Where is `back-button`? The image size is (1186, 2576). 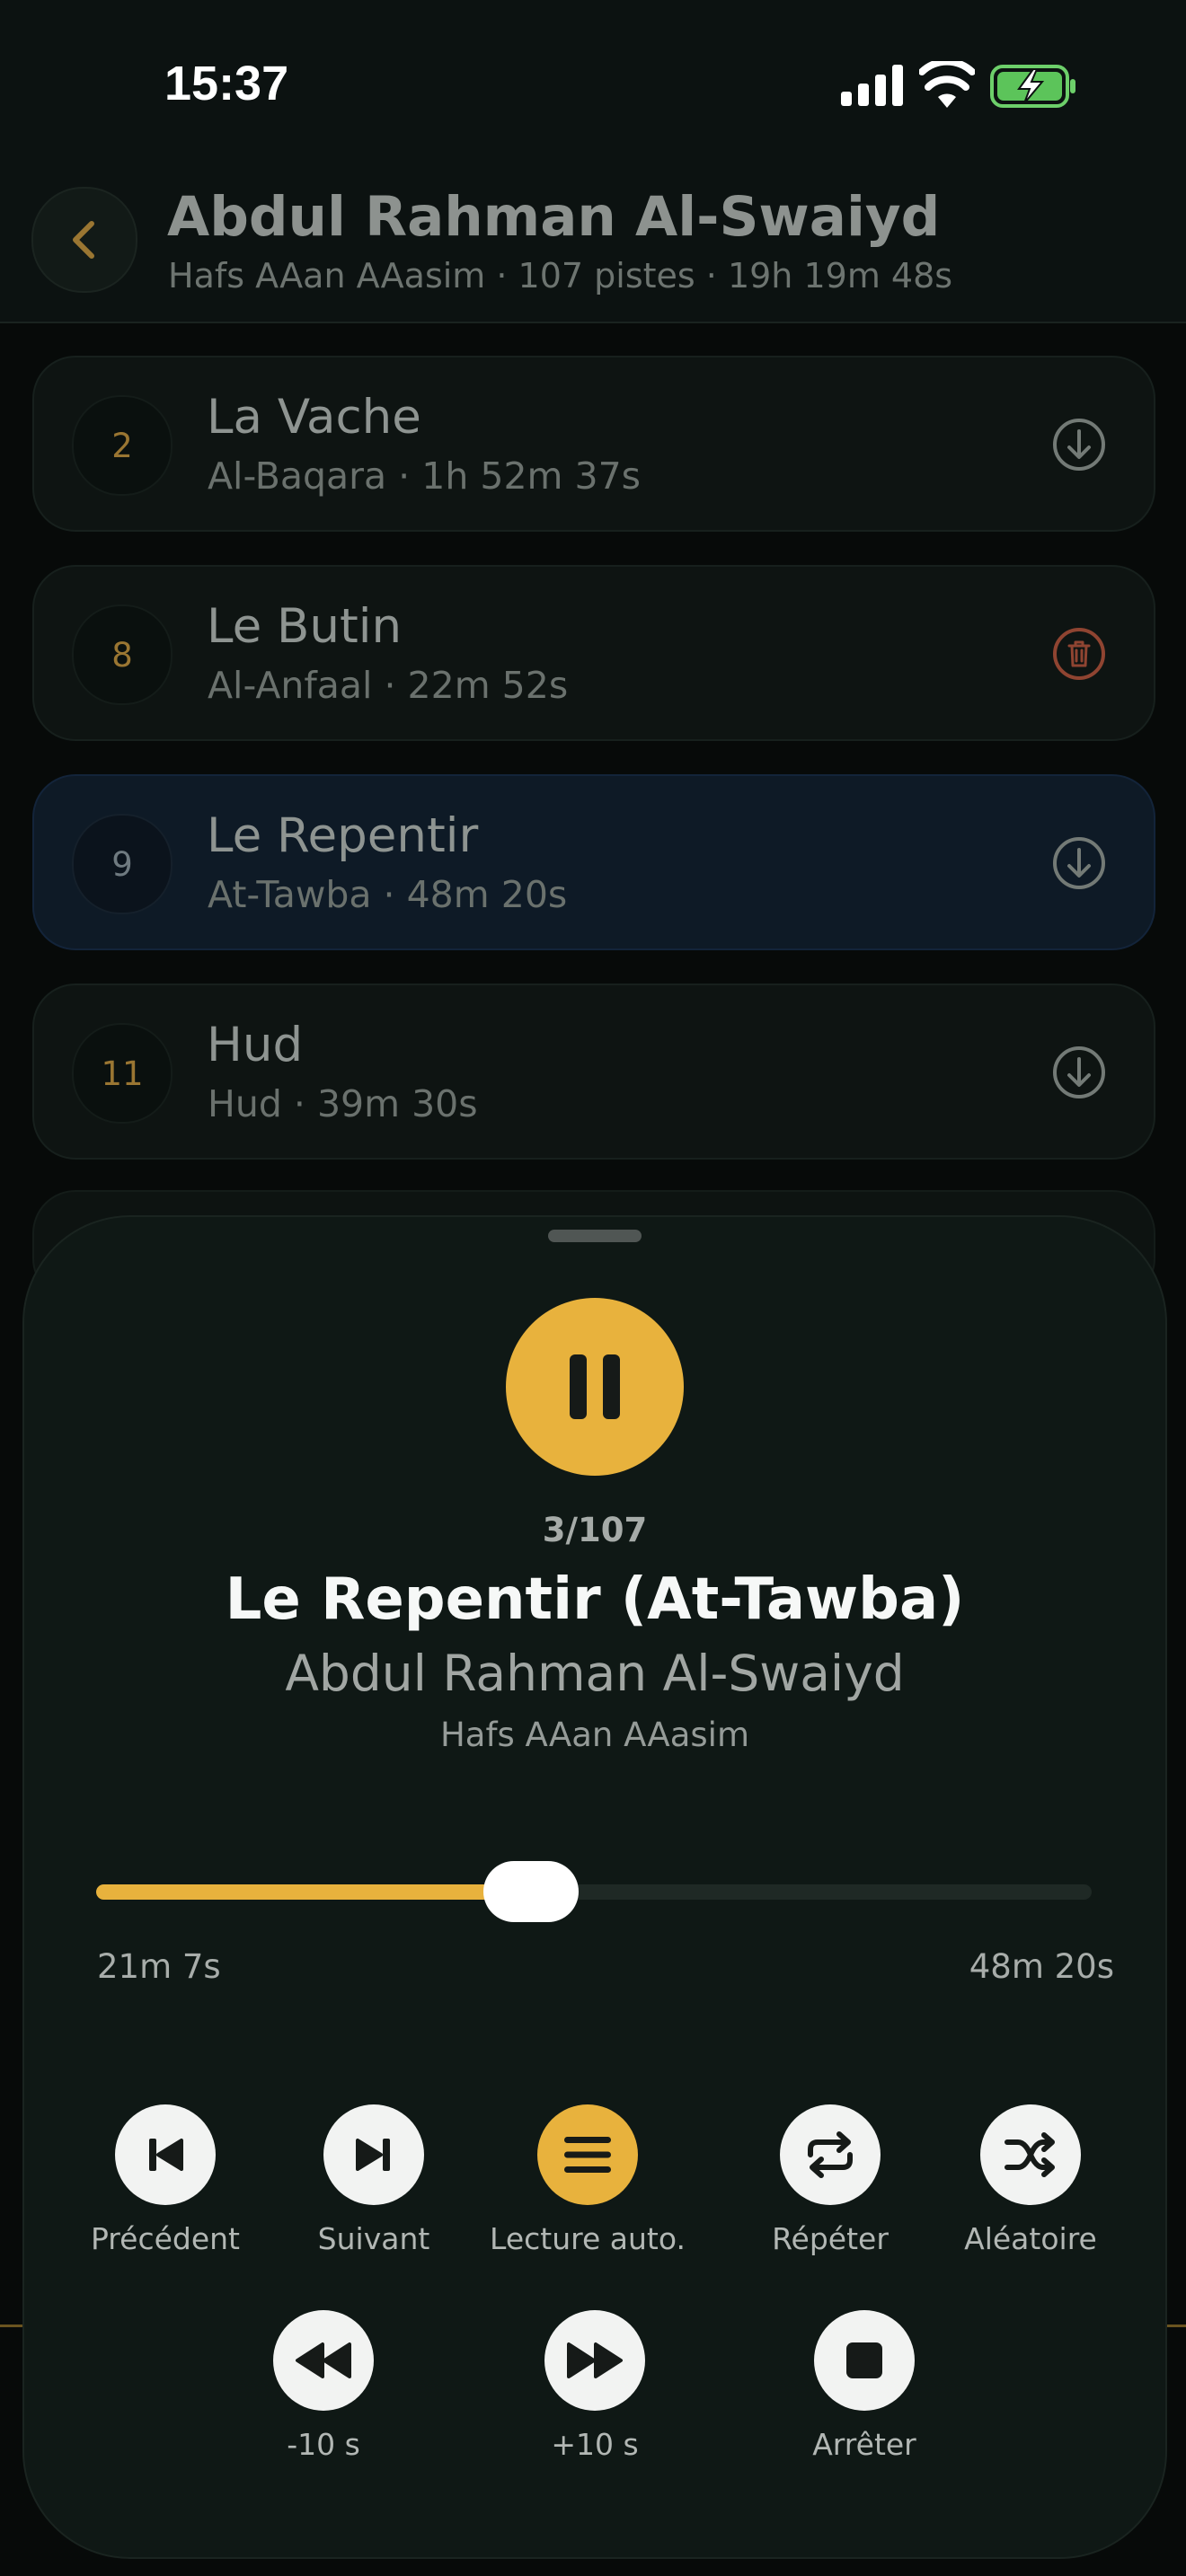
back-button is located at coordinates (84, 240).